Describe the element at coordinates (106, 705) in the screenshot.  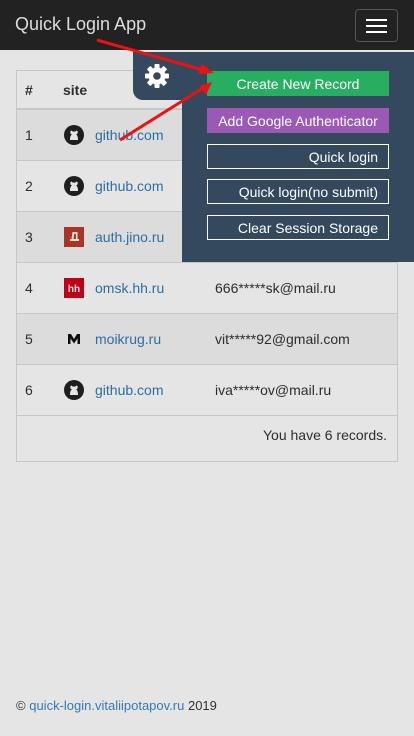
I see `site-footer-link: quick-login.vitaliipotapov.ru` at that location.